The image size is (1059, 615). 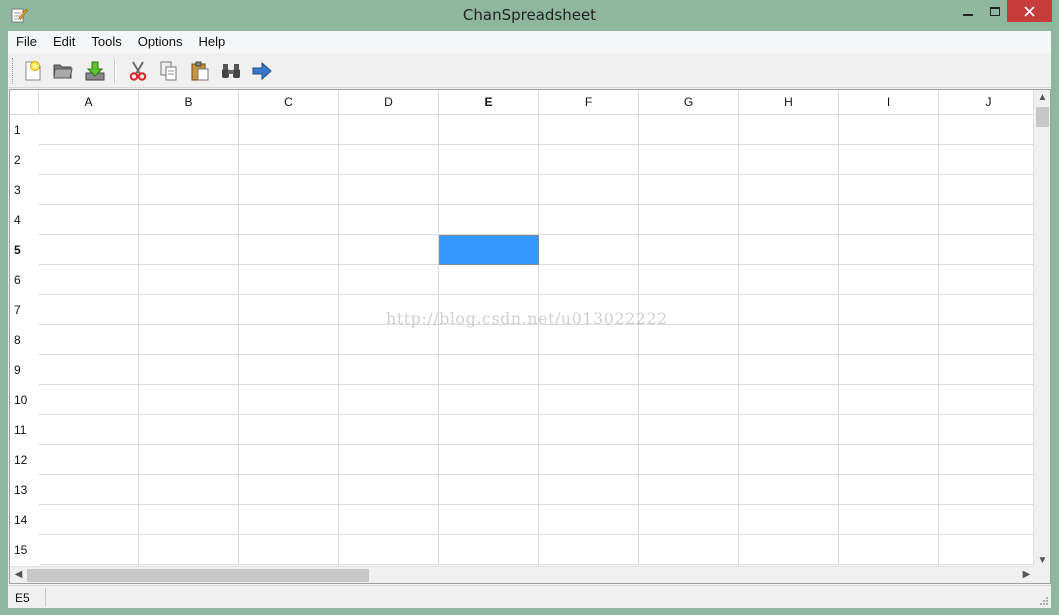 What do you see at coordinates (889, 102) in the screenshot?
I see `column-header-i: I` at bounding box center [889, 102].